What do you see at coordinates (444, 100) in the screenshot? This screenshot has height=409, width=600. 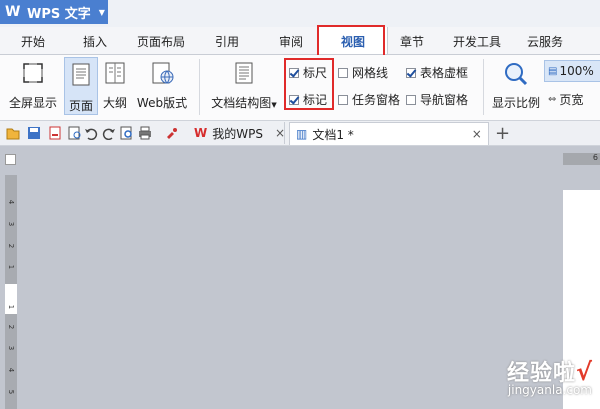 I see `navpane-label: 导航窗格` at bounding box center [444, 100].